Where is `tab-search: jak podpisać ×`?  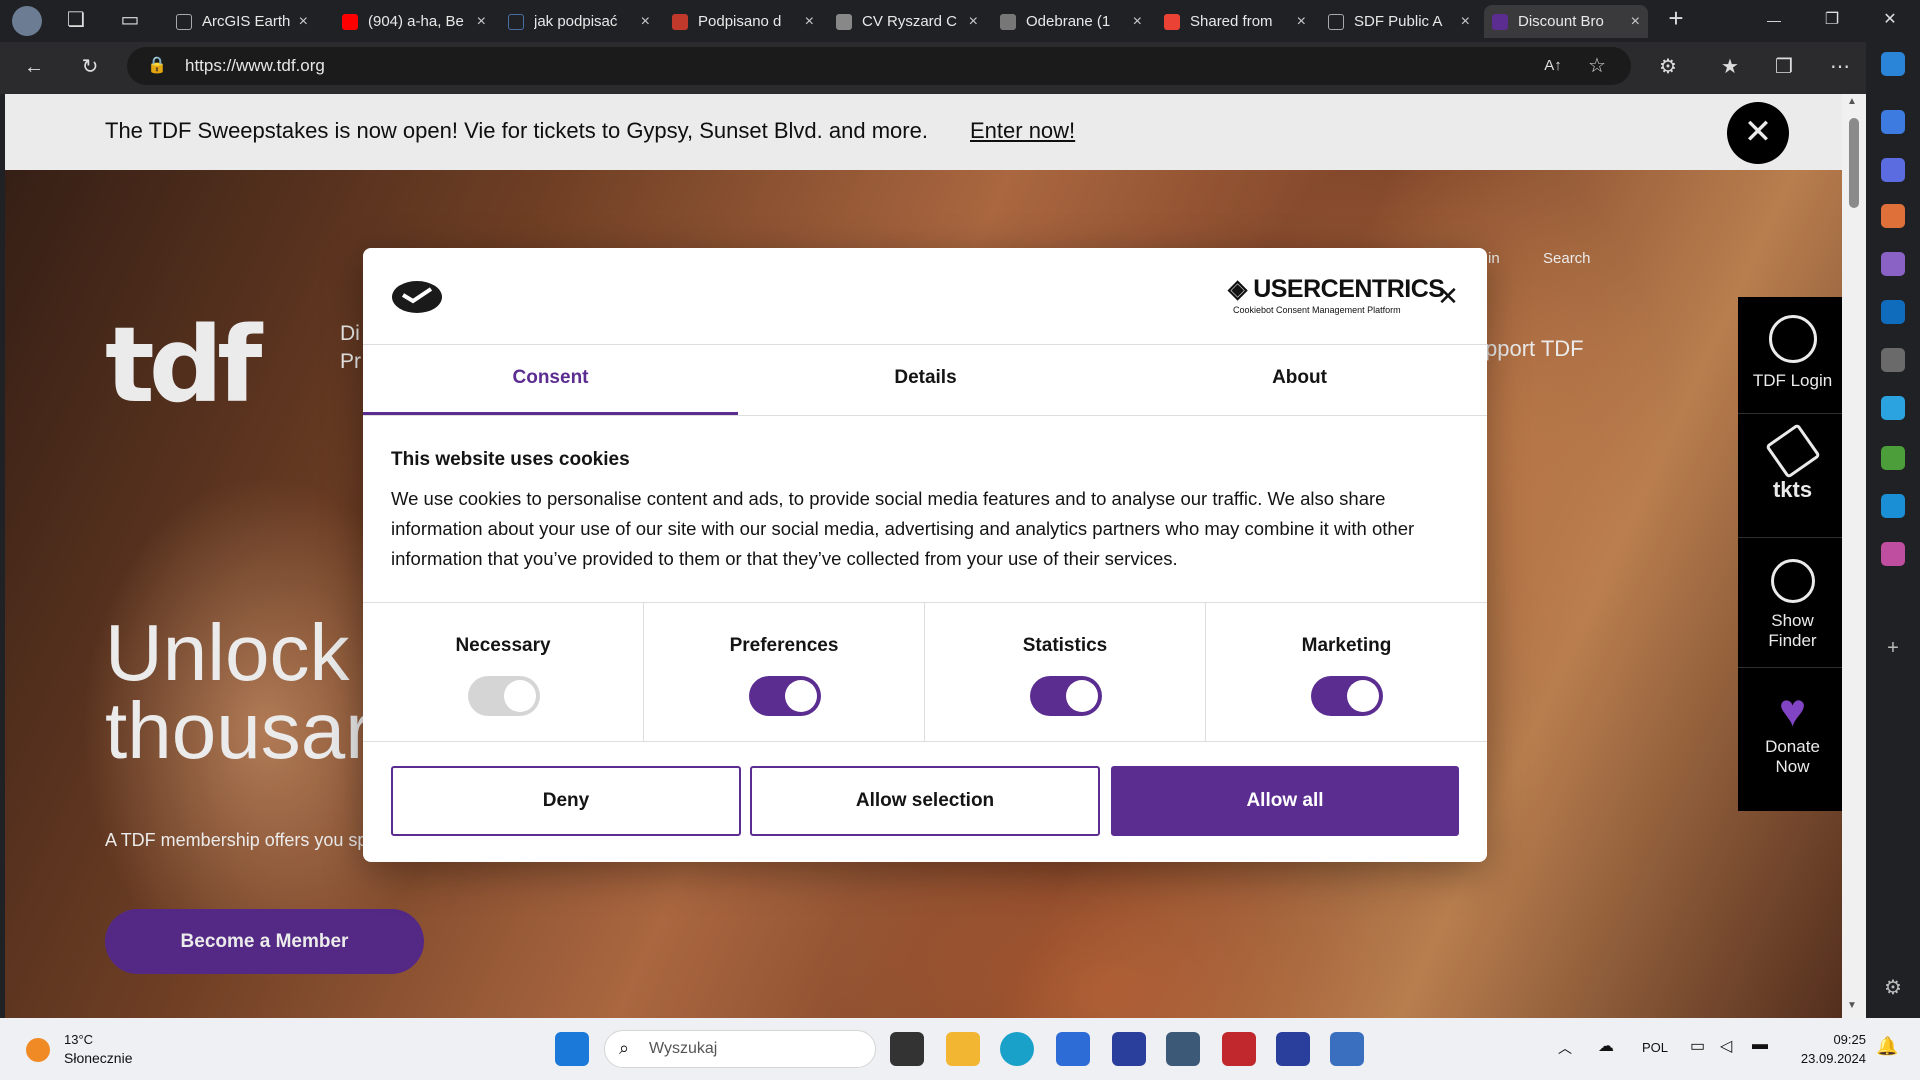
tab-search: jak podpisać × is located at coordinates (579, 21).